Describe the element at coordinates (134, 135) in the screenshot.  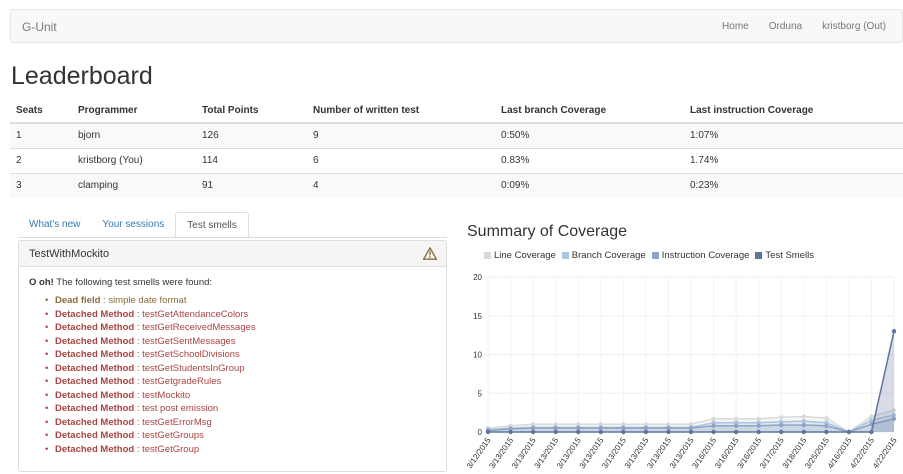
I see `table-cell: bjorn` at that location.